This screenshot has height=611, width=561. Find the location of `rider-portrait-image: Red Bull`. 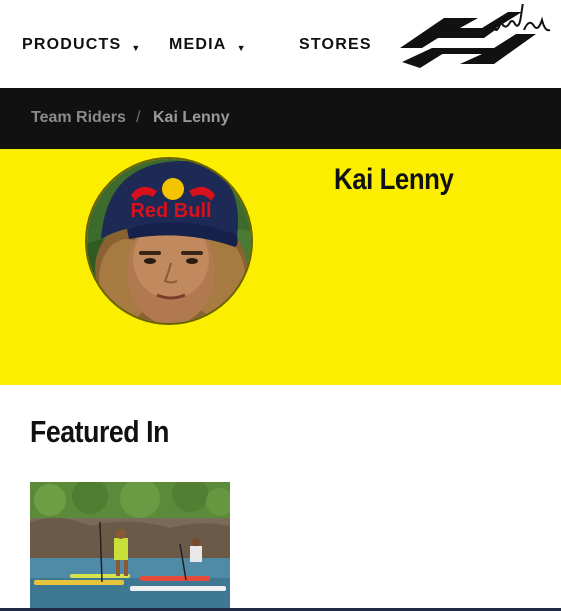

rider-portrait-image: Red Bull is located at coordinates (169, 241).